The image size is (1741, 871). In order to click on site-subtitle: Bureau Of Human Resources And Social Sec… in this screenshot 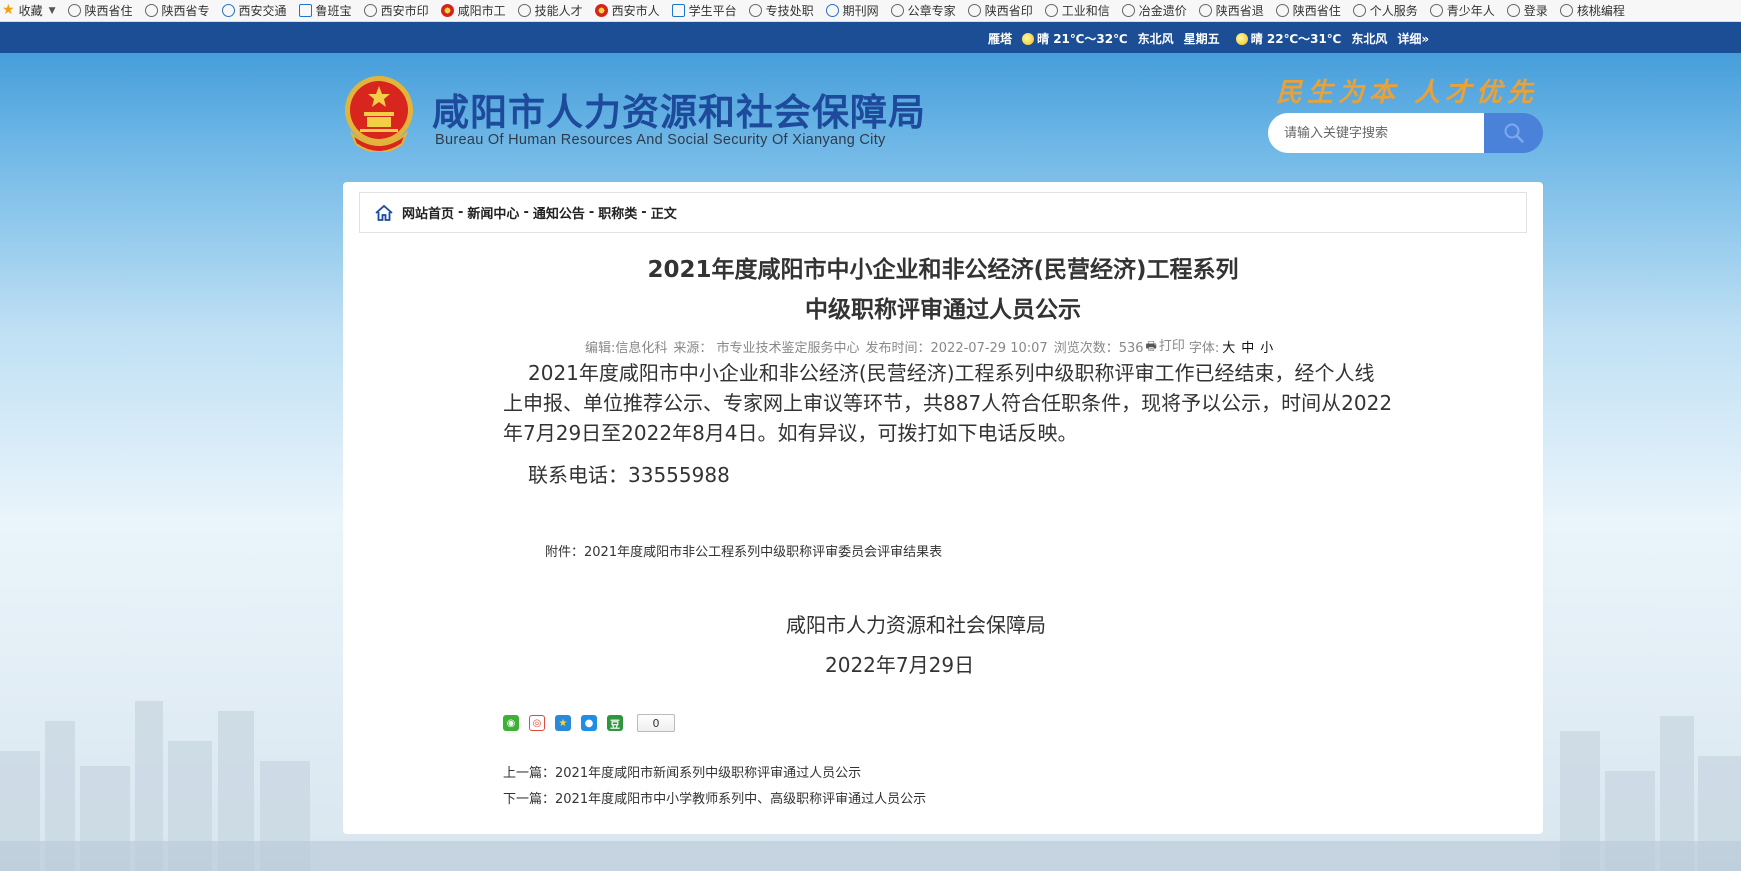, I will do `click(660, 140)`.